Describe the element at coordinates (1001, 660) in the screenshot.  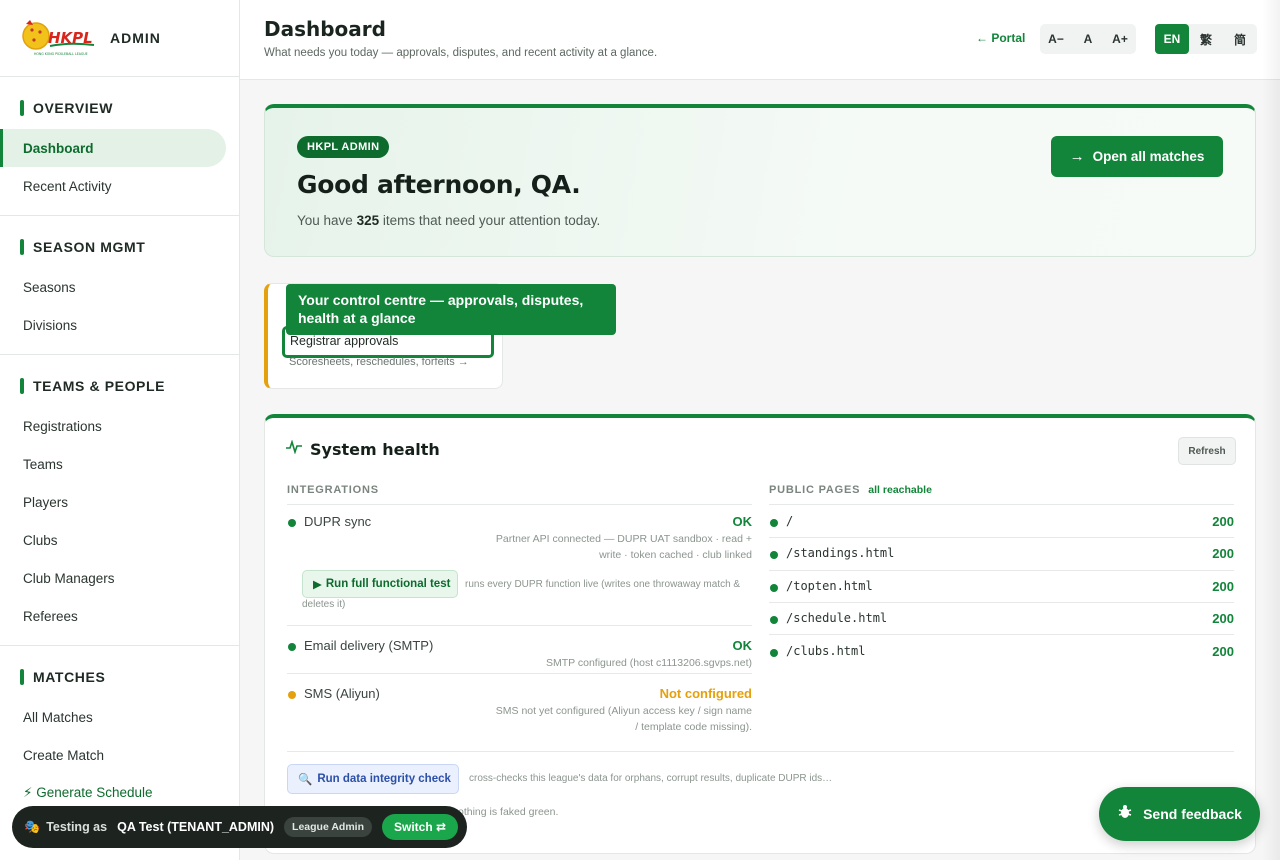
I see `public-page-row: /clubs.html 200` at that location.